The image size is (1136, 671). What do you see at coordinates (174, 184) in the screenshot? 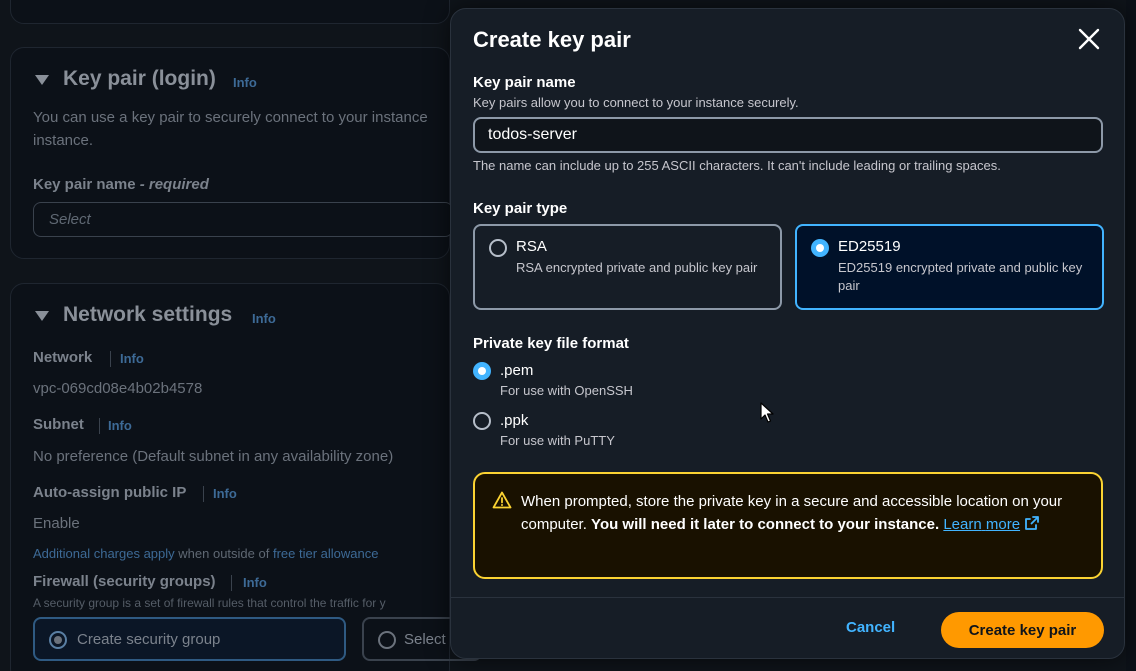
I see `required-marker: - required` at bounding box center [174, 184].